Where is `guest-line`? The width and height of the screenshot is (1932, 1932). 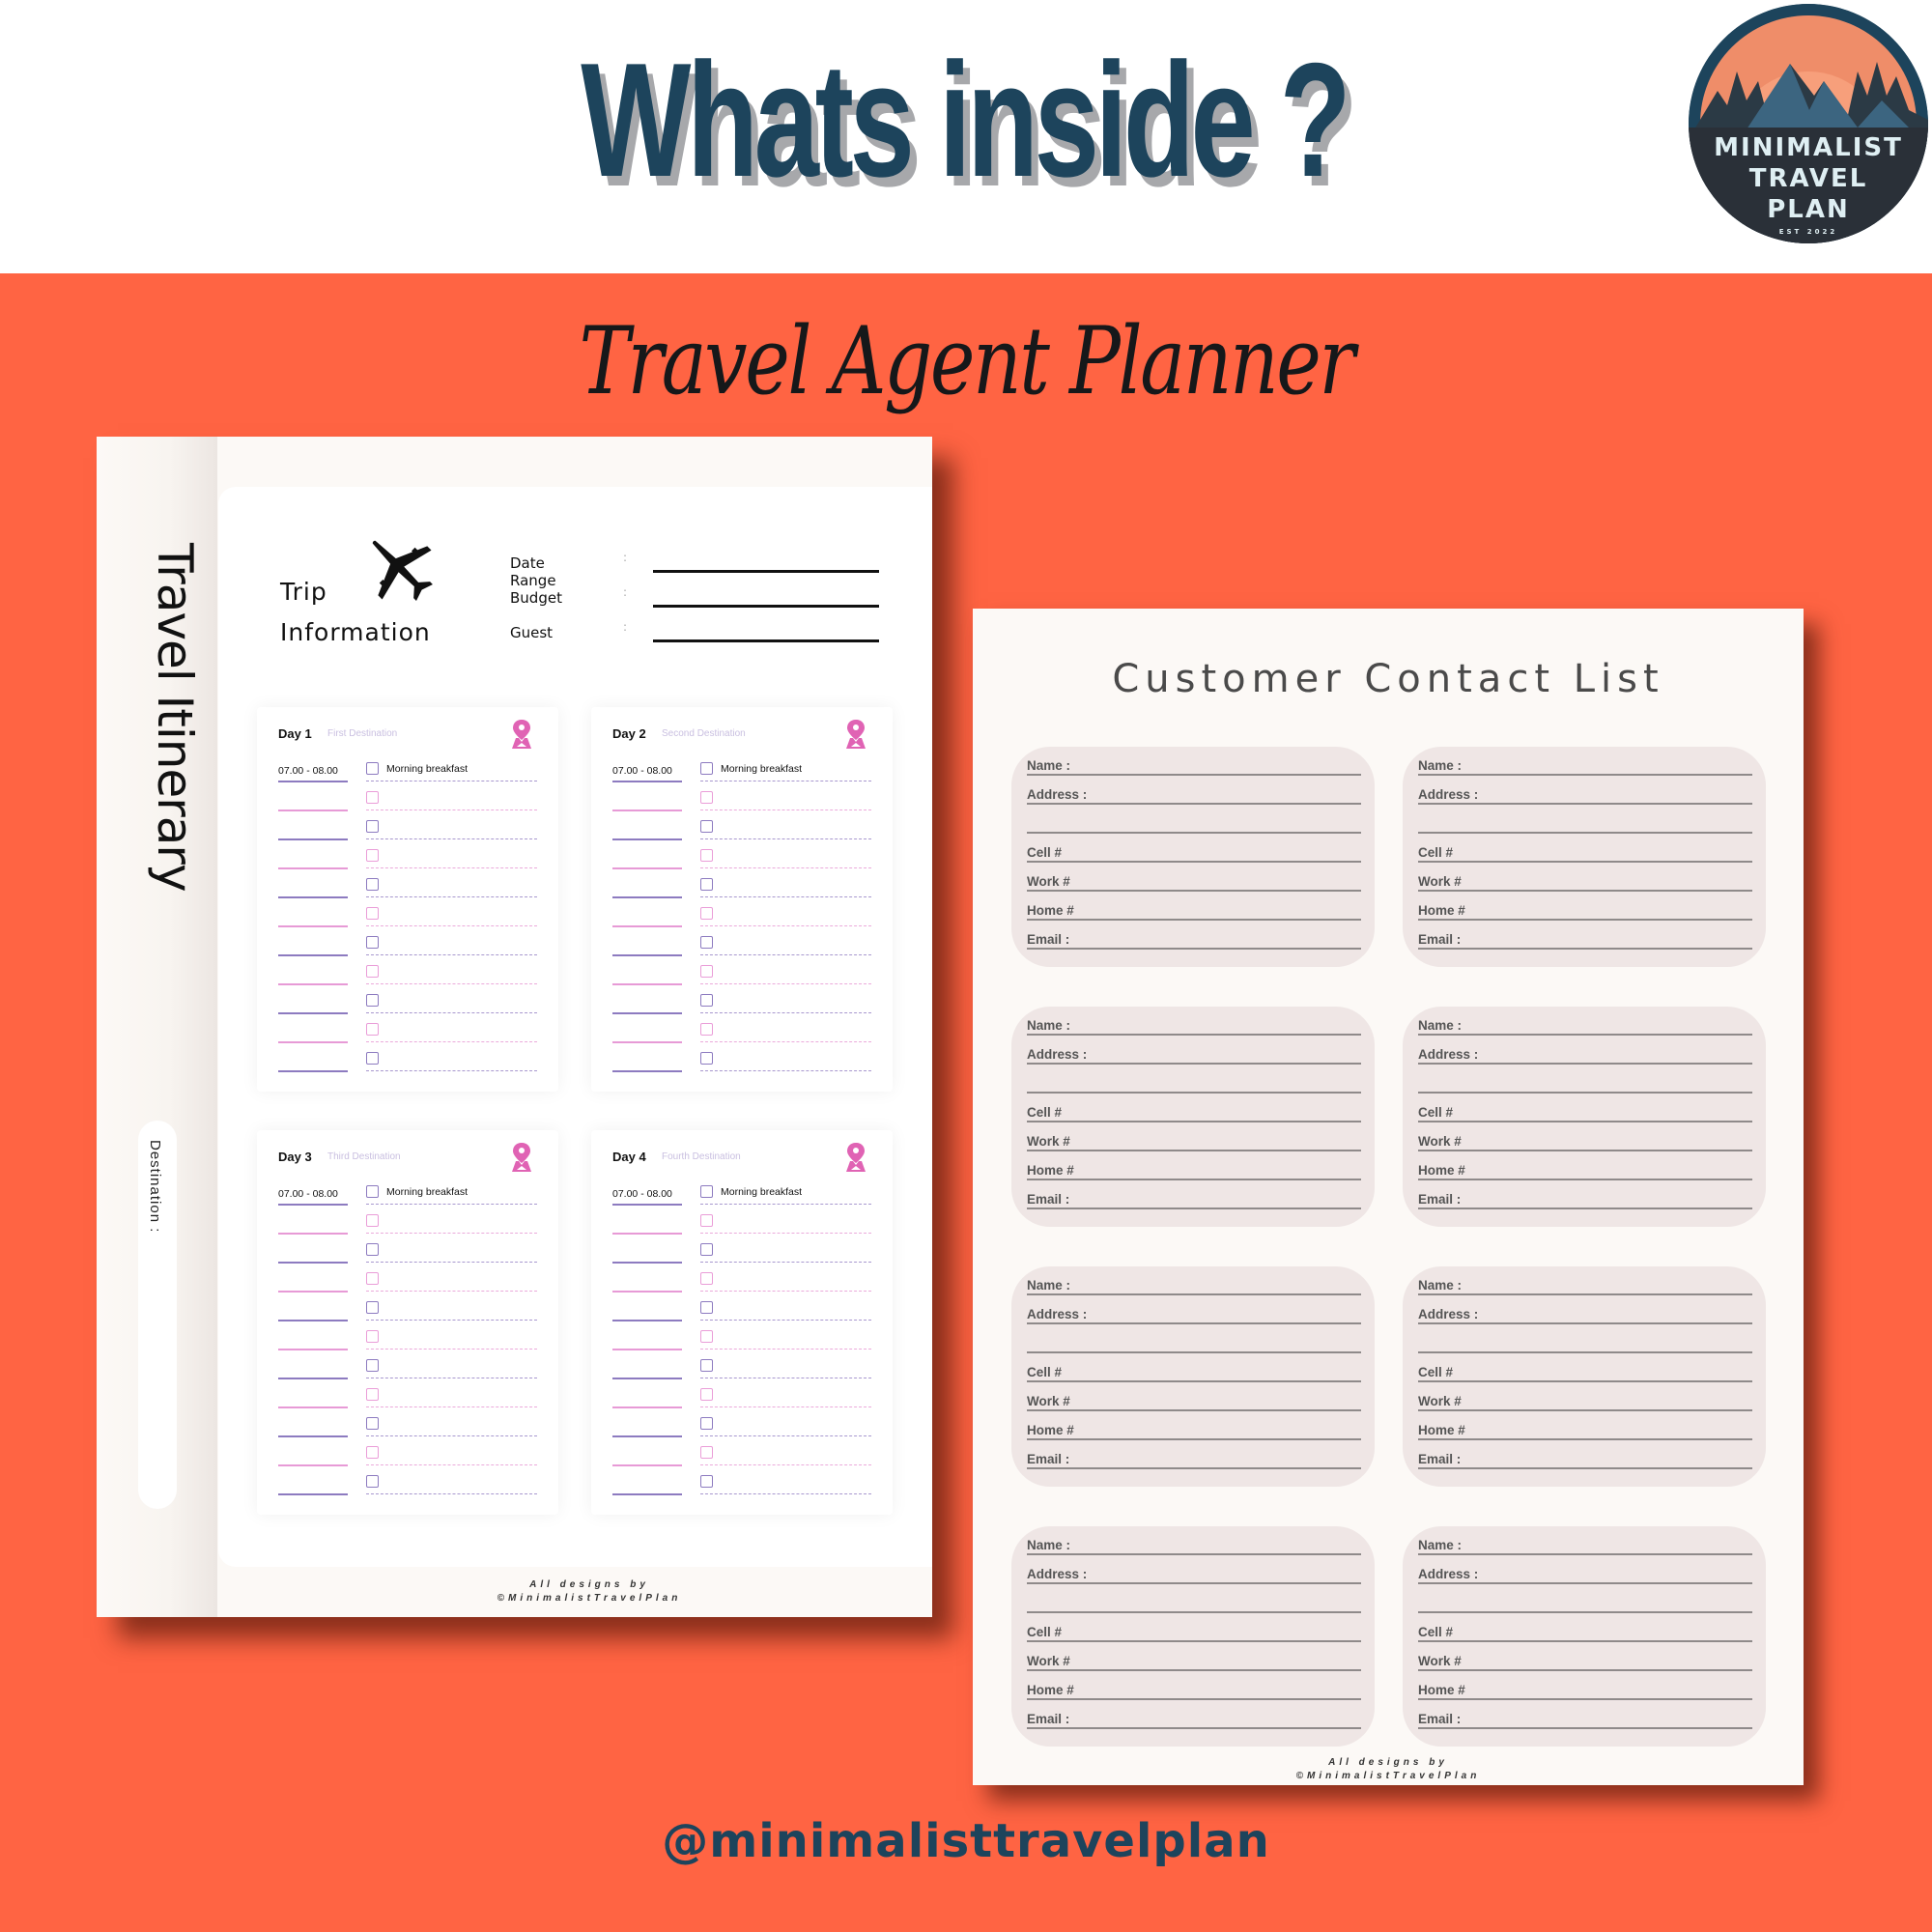
guest-line is located at coordinates (766, 640).